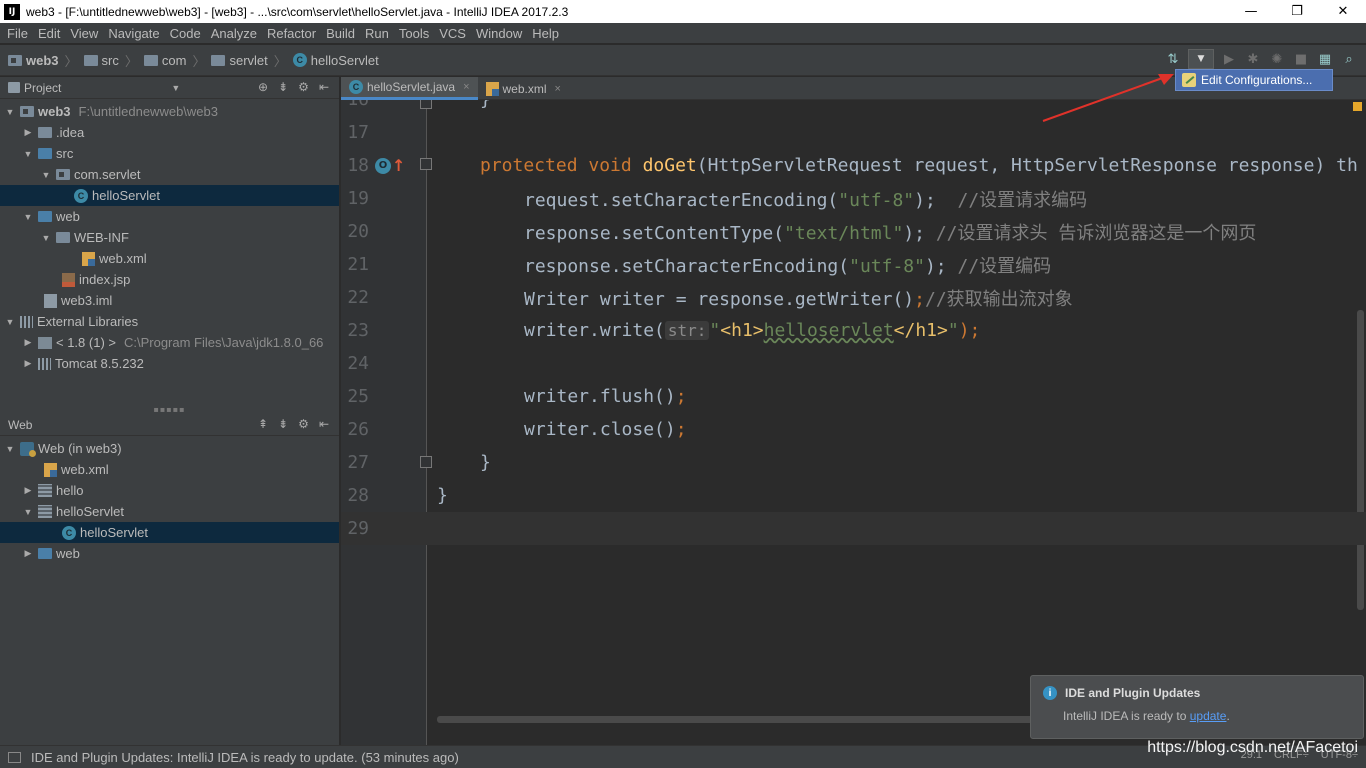 This screenshot has height=768, width=1366. Describe the element at coordinates (358, 363) in the screenshot. I see `line-number: 24` at that location.